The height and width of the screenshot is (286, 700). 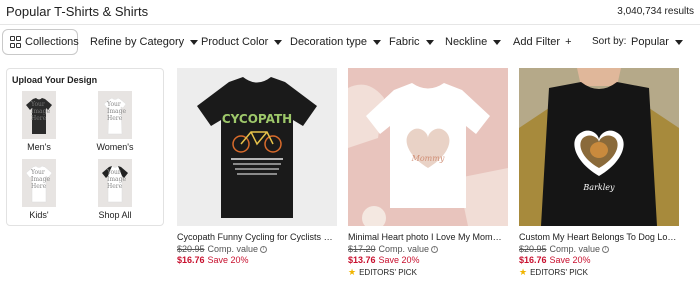 What do you see at coordinates (39, 215) in the screenshot?
I see `upload-tile-label: Kids'` at bounding box center [39, 215].